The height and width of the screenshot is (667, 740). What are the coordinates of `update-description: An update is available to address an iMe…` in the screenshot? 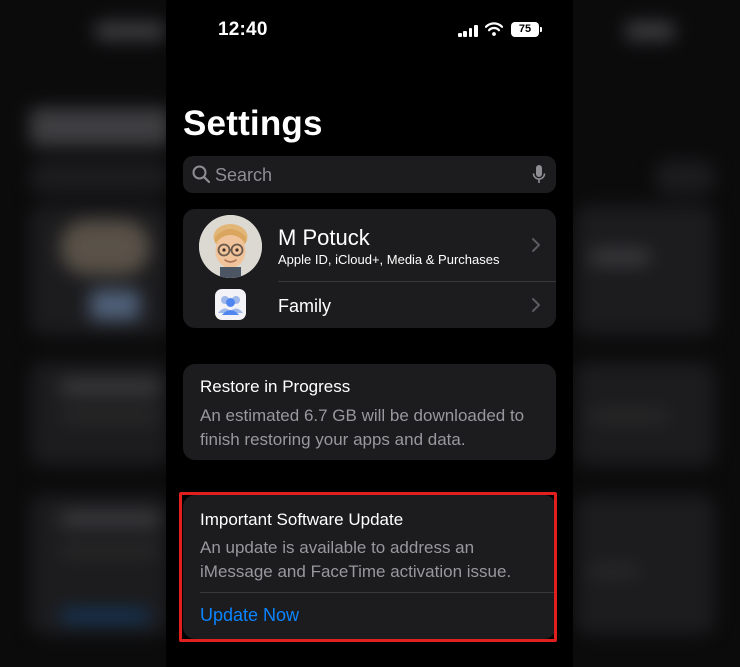 It's located at (356, 559).